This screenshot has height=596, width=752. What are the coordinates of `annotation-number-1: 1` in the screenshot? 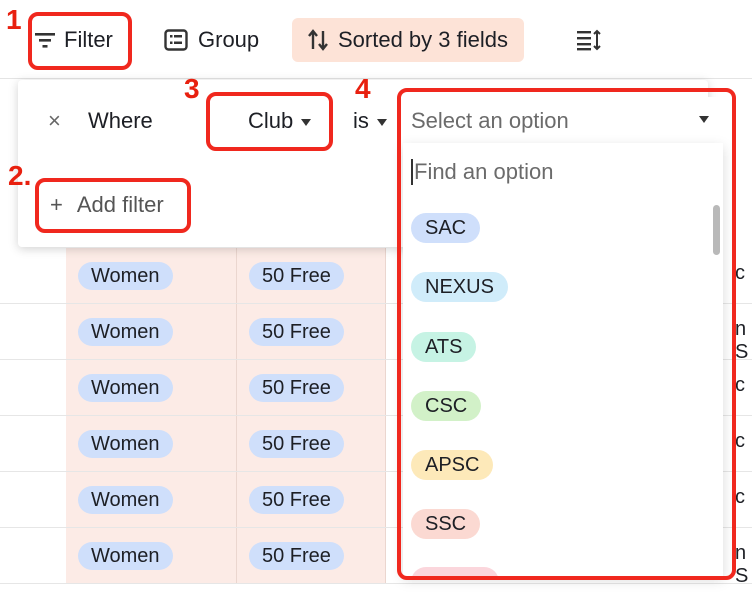 It's located at (14, 19).